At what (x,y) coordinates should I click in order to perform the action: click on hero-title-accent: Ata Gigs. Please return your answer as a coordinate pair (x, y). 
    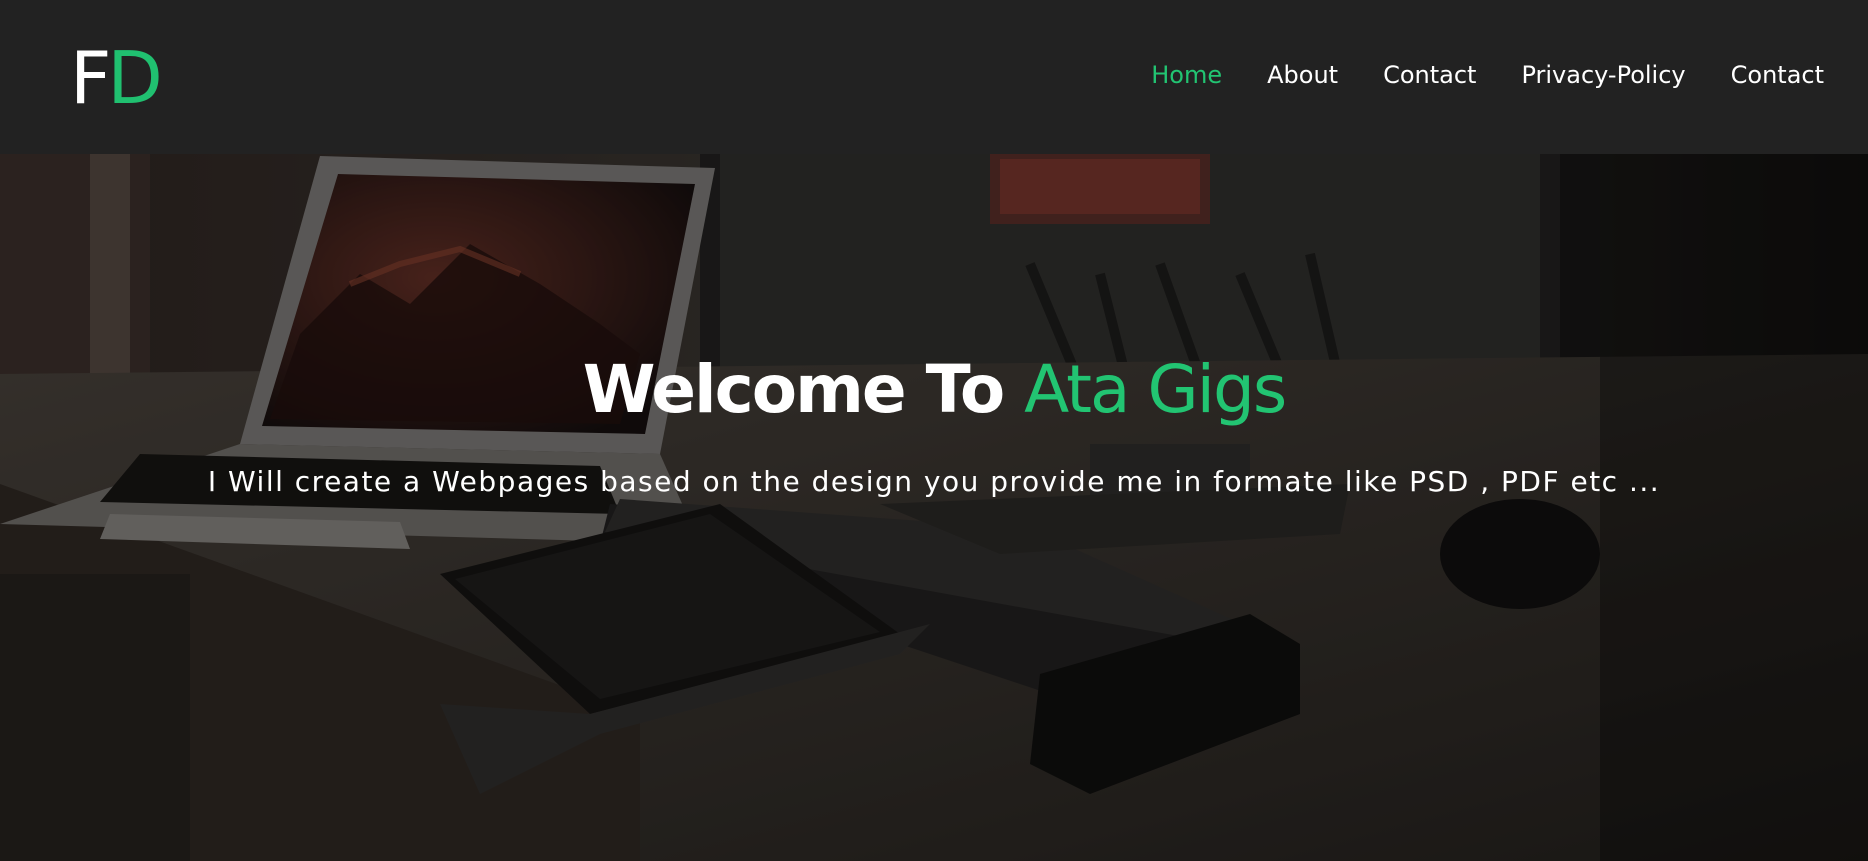
    Looking at the image, I should click on (1155, 389).